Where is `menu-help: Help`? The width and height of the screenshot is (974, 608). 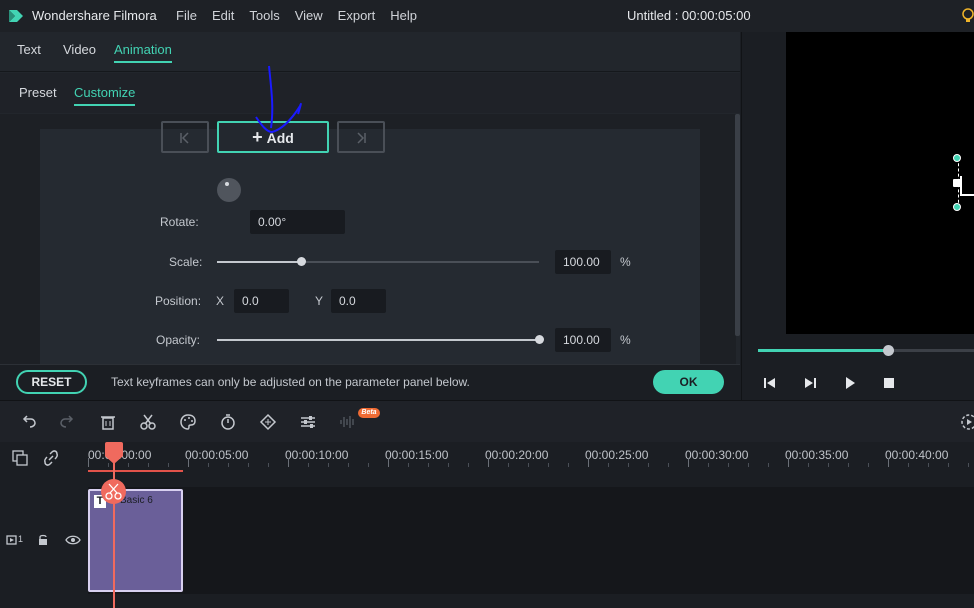 menu-help: Help is located at coordinates (403, 15).